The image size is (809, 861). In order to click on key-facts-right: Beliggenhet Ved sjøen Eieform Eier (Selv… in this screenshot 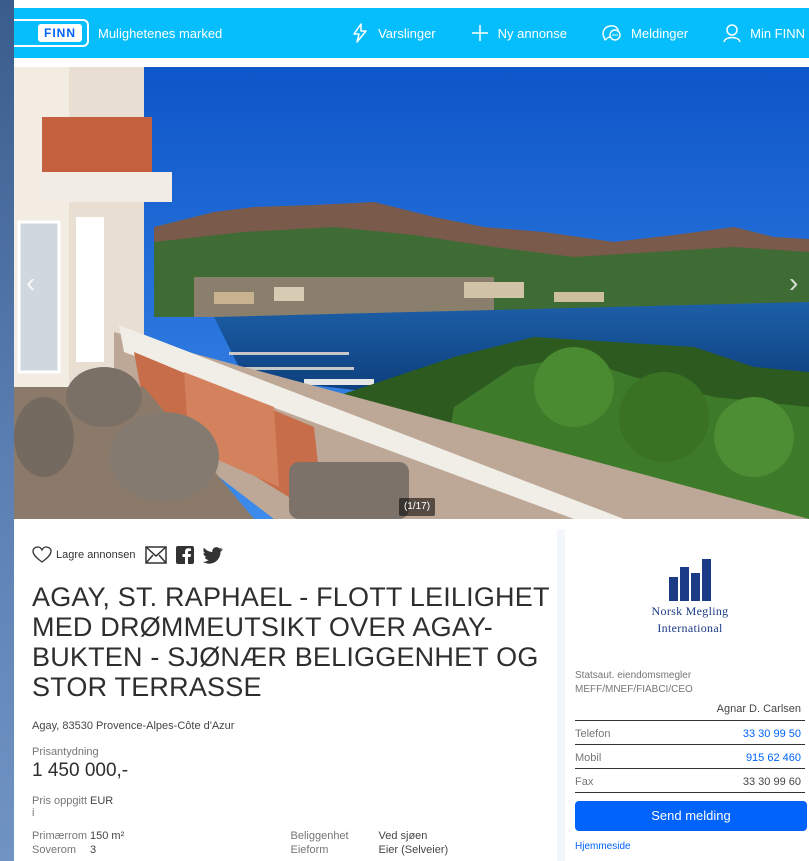, I will do `click(420, 844)`.